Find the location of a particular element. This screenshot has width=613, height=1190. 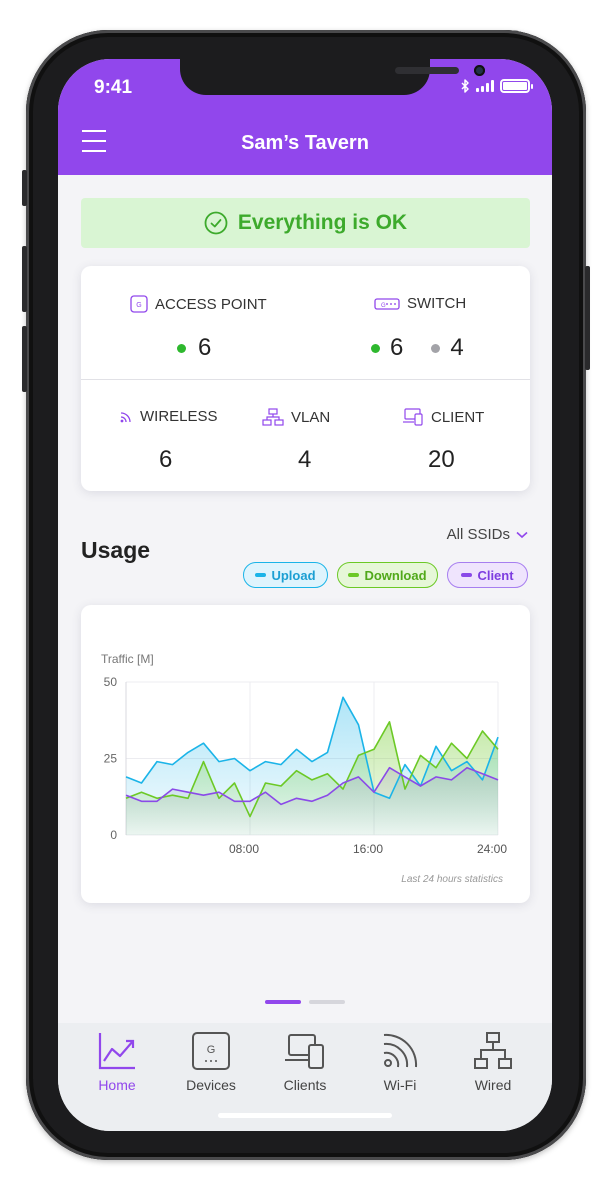

x-tick-label: 16:00 is located at coordinates (368, 849).